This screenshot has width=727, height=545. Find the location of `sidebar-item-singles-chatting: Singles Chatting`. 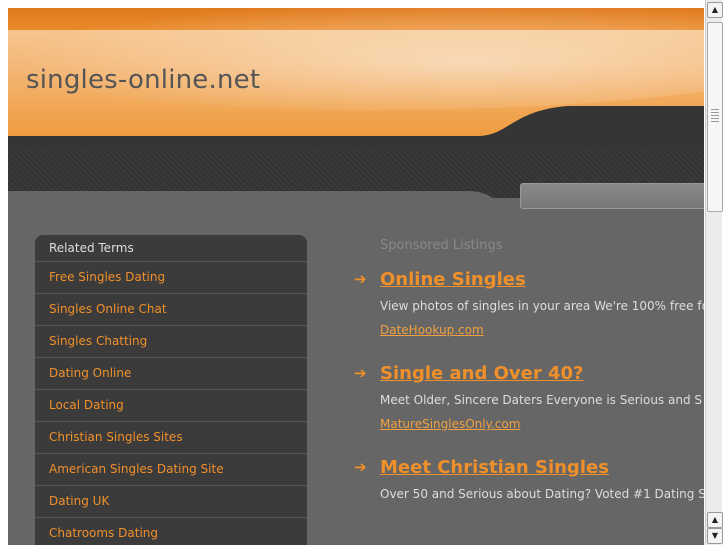

sidebar-item-singles-chatting: Singles Chatting is located at coordinates (171, 342).